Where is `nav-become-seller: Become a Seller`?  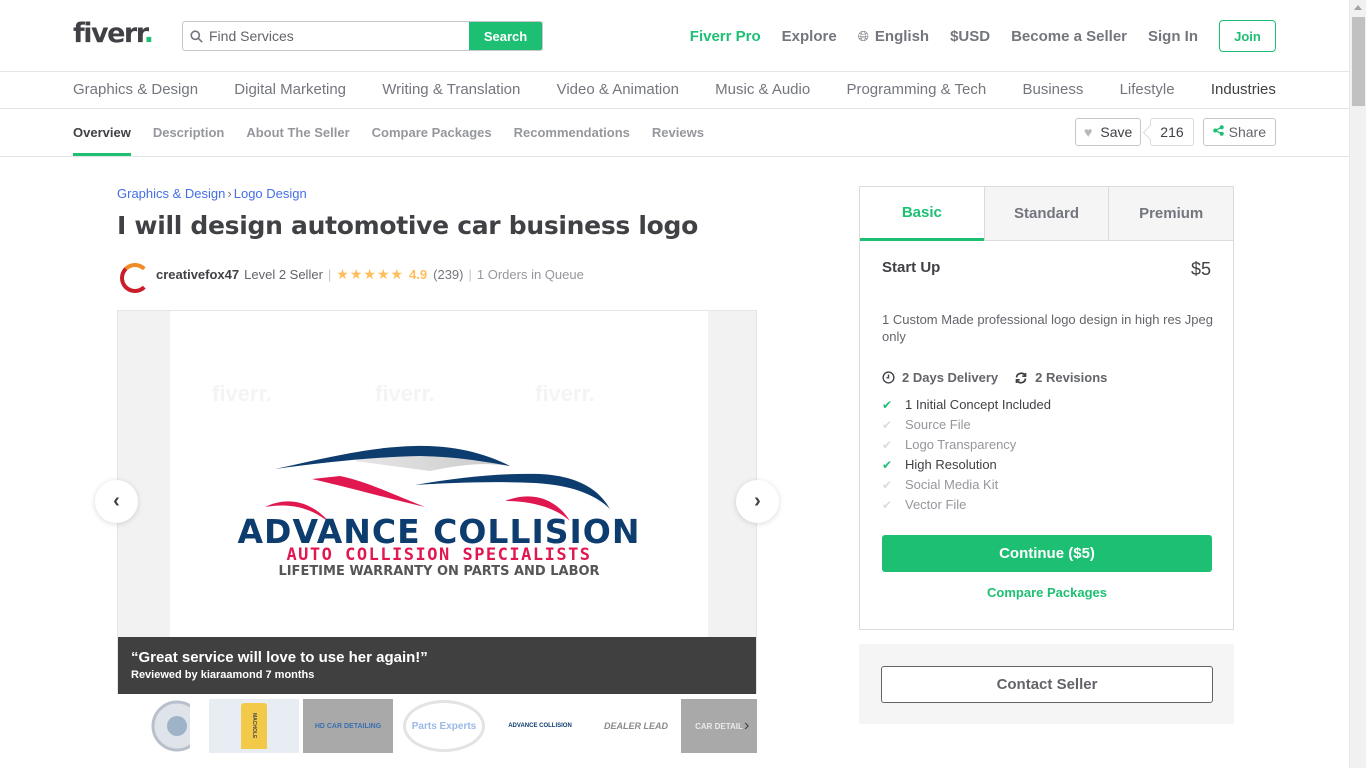 nav-become-seller: Become a Seller is located at coordinates (1069, 36).